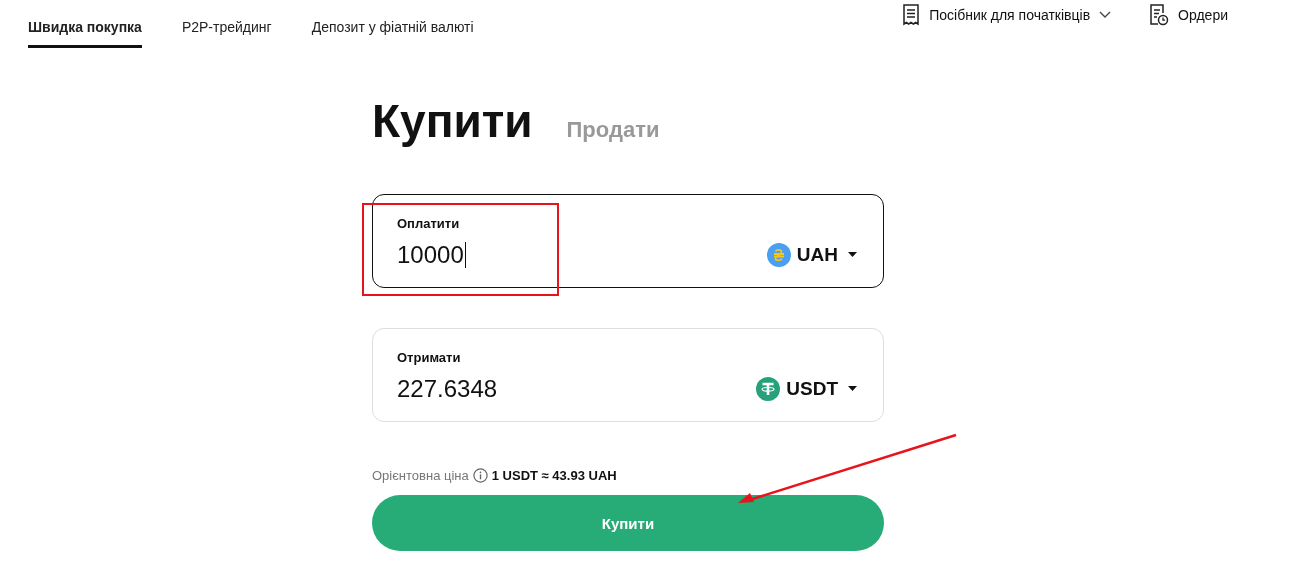 The width and height of the screenshot is (1294, 585). Describe the element at coordinates (628, 241) in the screenshot. I see `amount-field: Оплатити 10000 UAH` at that location.